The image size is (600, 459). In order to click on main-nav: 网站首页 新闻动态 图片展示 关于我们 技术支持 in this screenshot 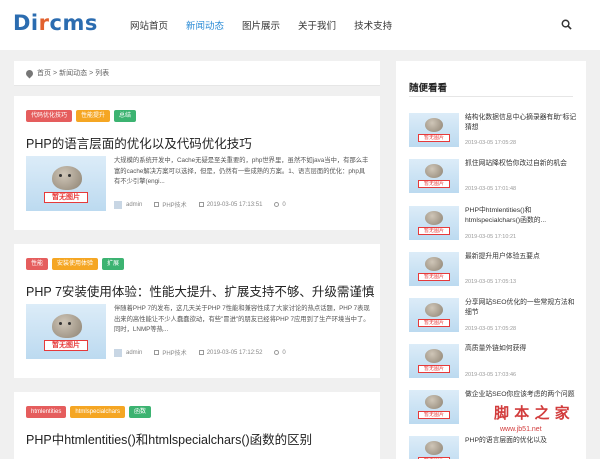, I will do `click(270, 25)`.